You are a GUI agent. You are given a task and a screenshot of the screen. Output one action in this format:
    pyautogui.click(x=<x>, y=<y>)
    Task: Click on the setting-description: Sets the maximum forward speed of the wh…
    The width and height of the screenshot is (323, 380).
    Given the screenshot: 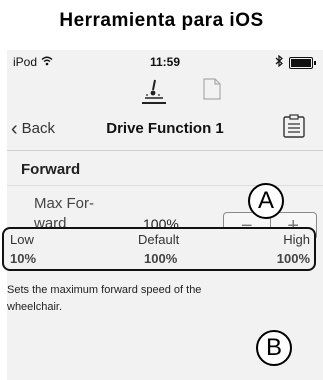 What is the action you would take?
    pyautogui.click(x=104, y=298)
    